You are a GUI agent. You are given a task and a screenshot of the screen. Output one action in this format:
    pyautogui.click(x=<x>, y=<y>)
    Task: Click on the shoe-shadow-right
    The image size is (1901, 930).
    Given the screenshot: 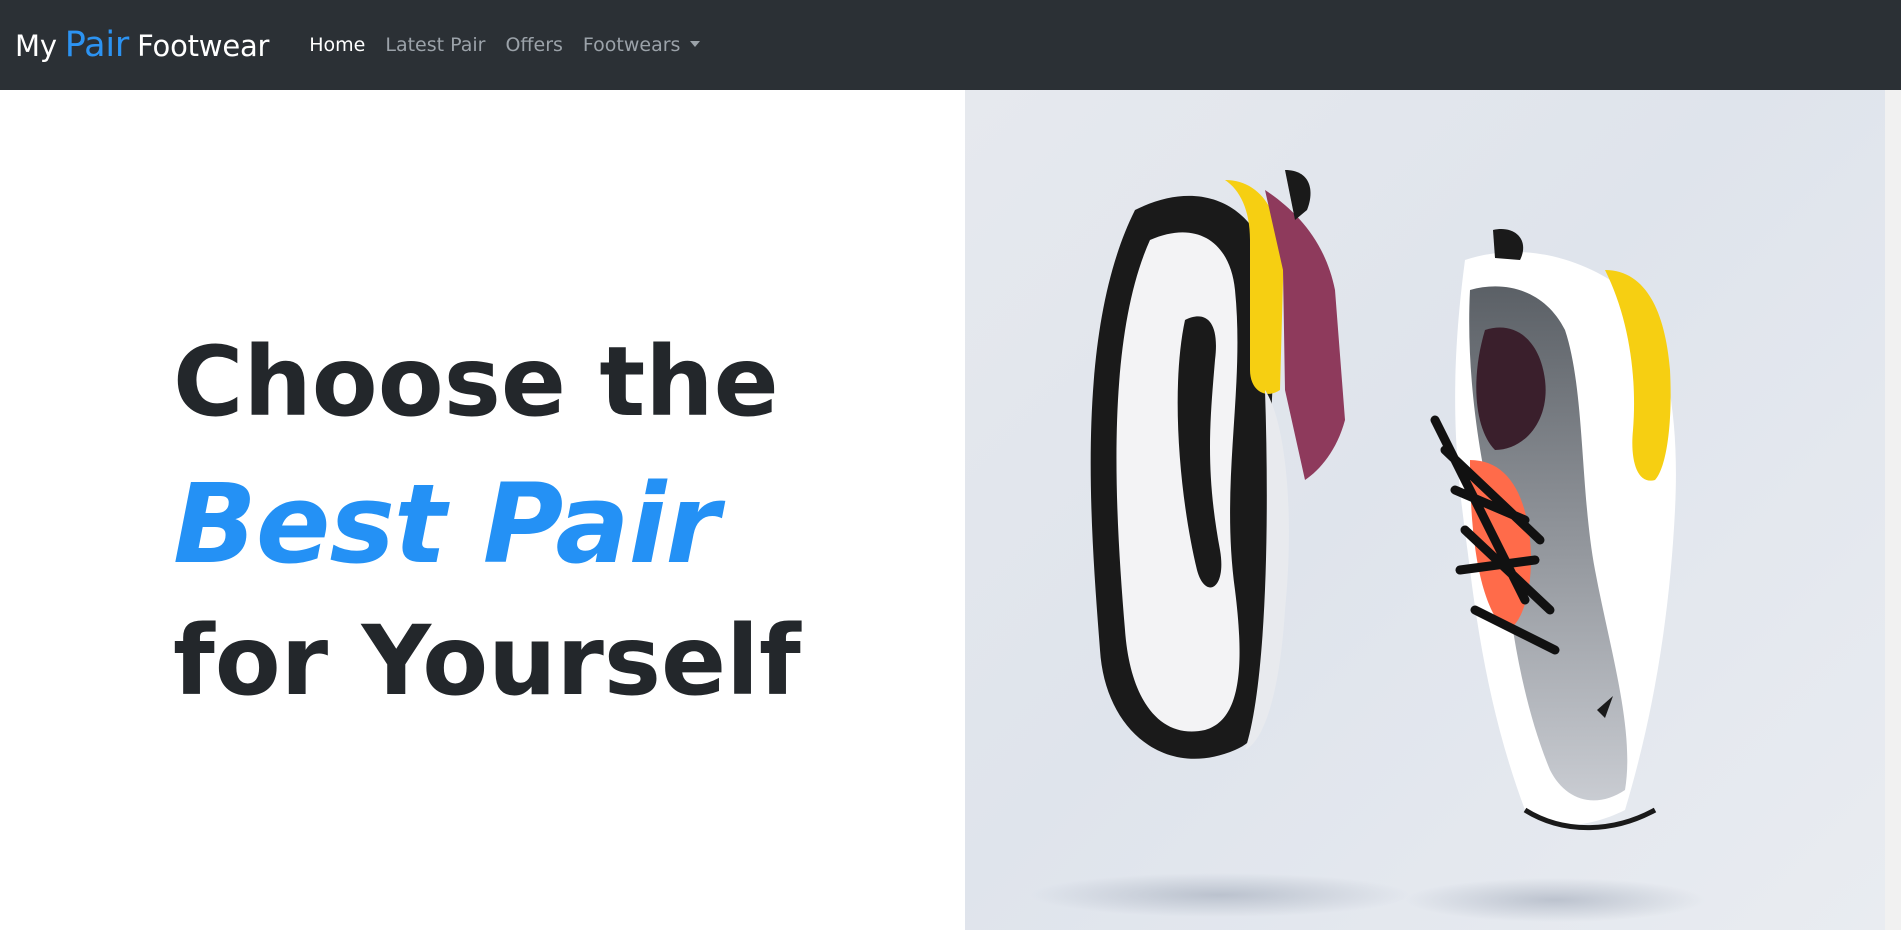 What is the action you would take?
    pyautogui.click(x=1555, y=900)
    